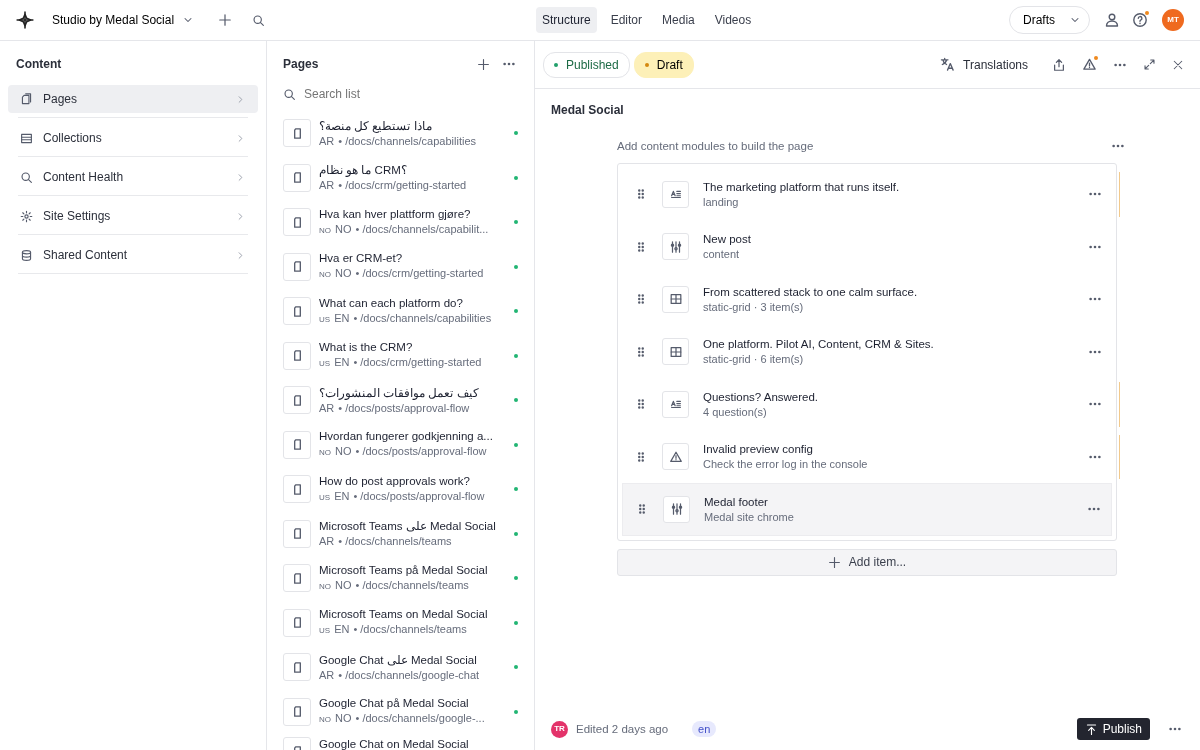 Image resolution: width=1200 pixels, height=750 pixels. I want to click on page-title: Microsoft Teams on Medal Social, so click(412, 615).